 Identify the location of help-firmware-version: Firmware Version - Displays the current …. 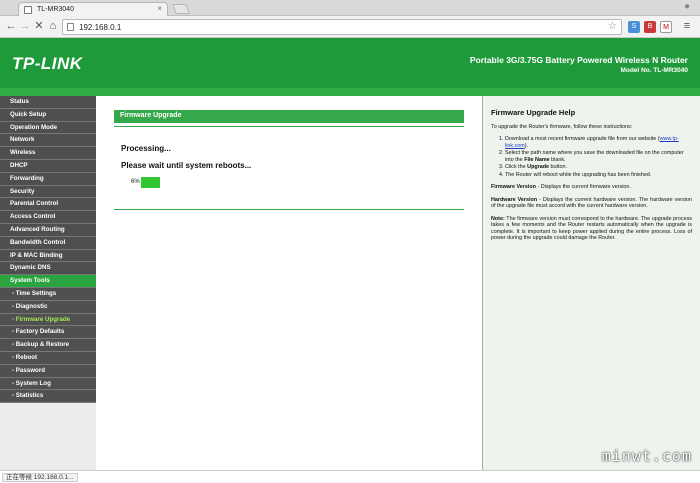
(561, 187).